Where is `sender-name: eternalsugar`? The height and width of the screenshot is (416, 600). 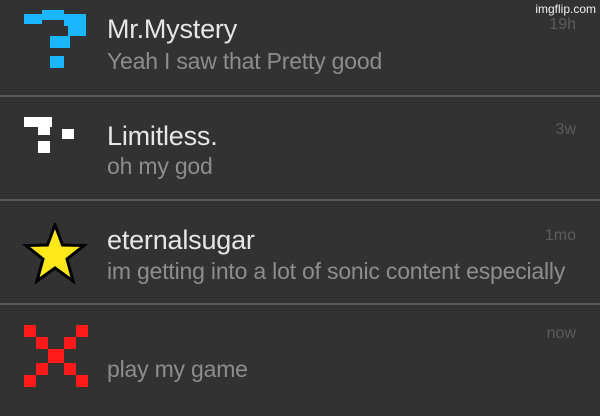
sender-name: eternalsugar is located at coordinates (181, 240).